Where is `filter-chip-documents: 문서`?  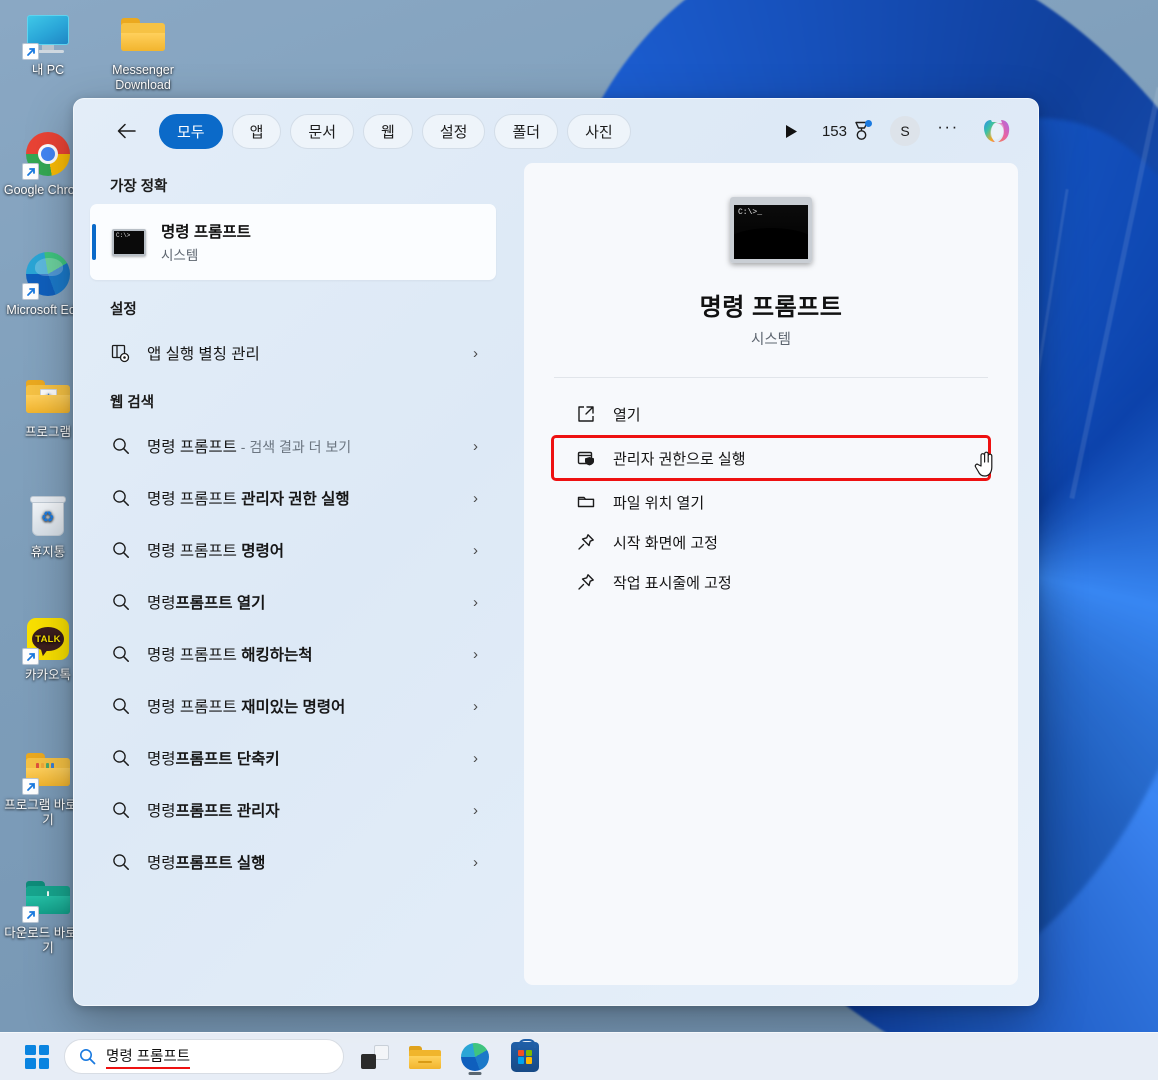
filter-chip-documents: 문서 is located at coordinates (322, 131).